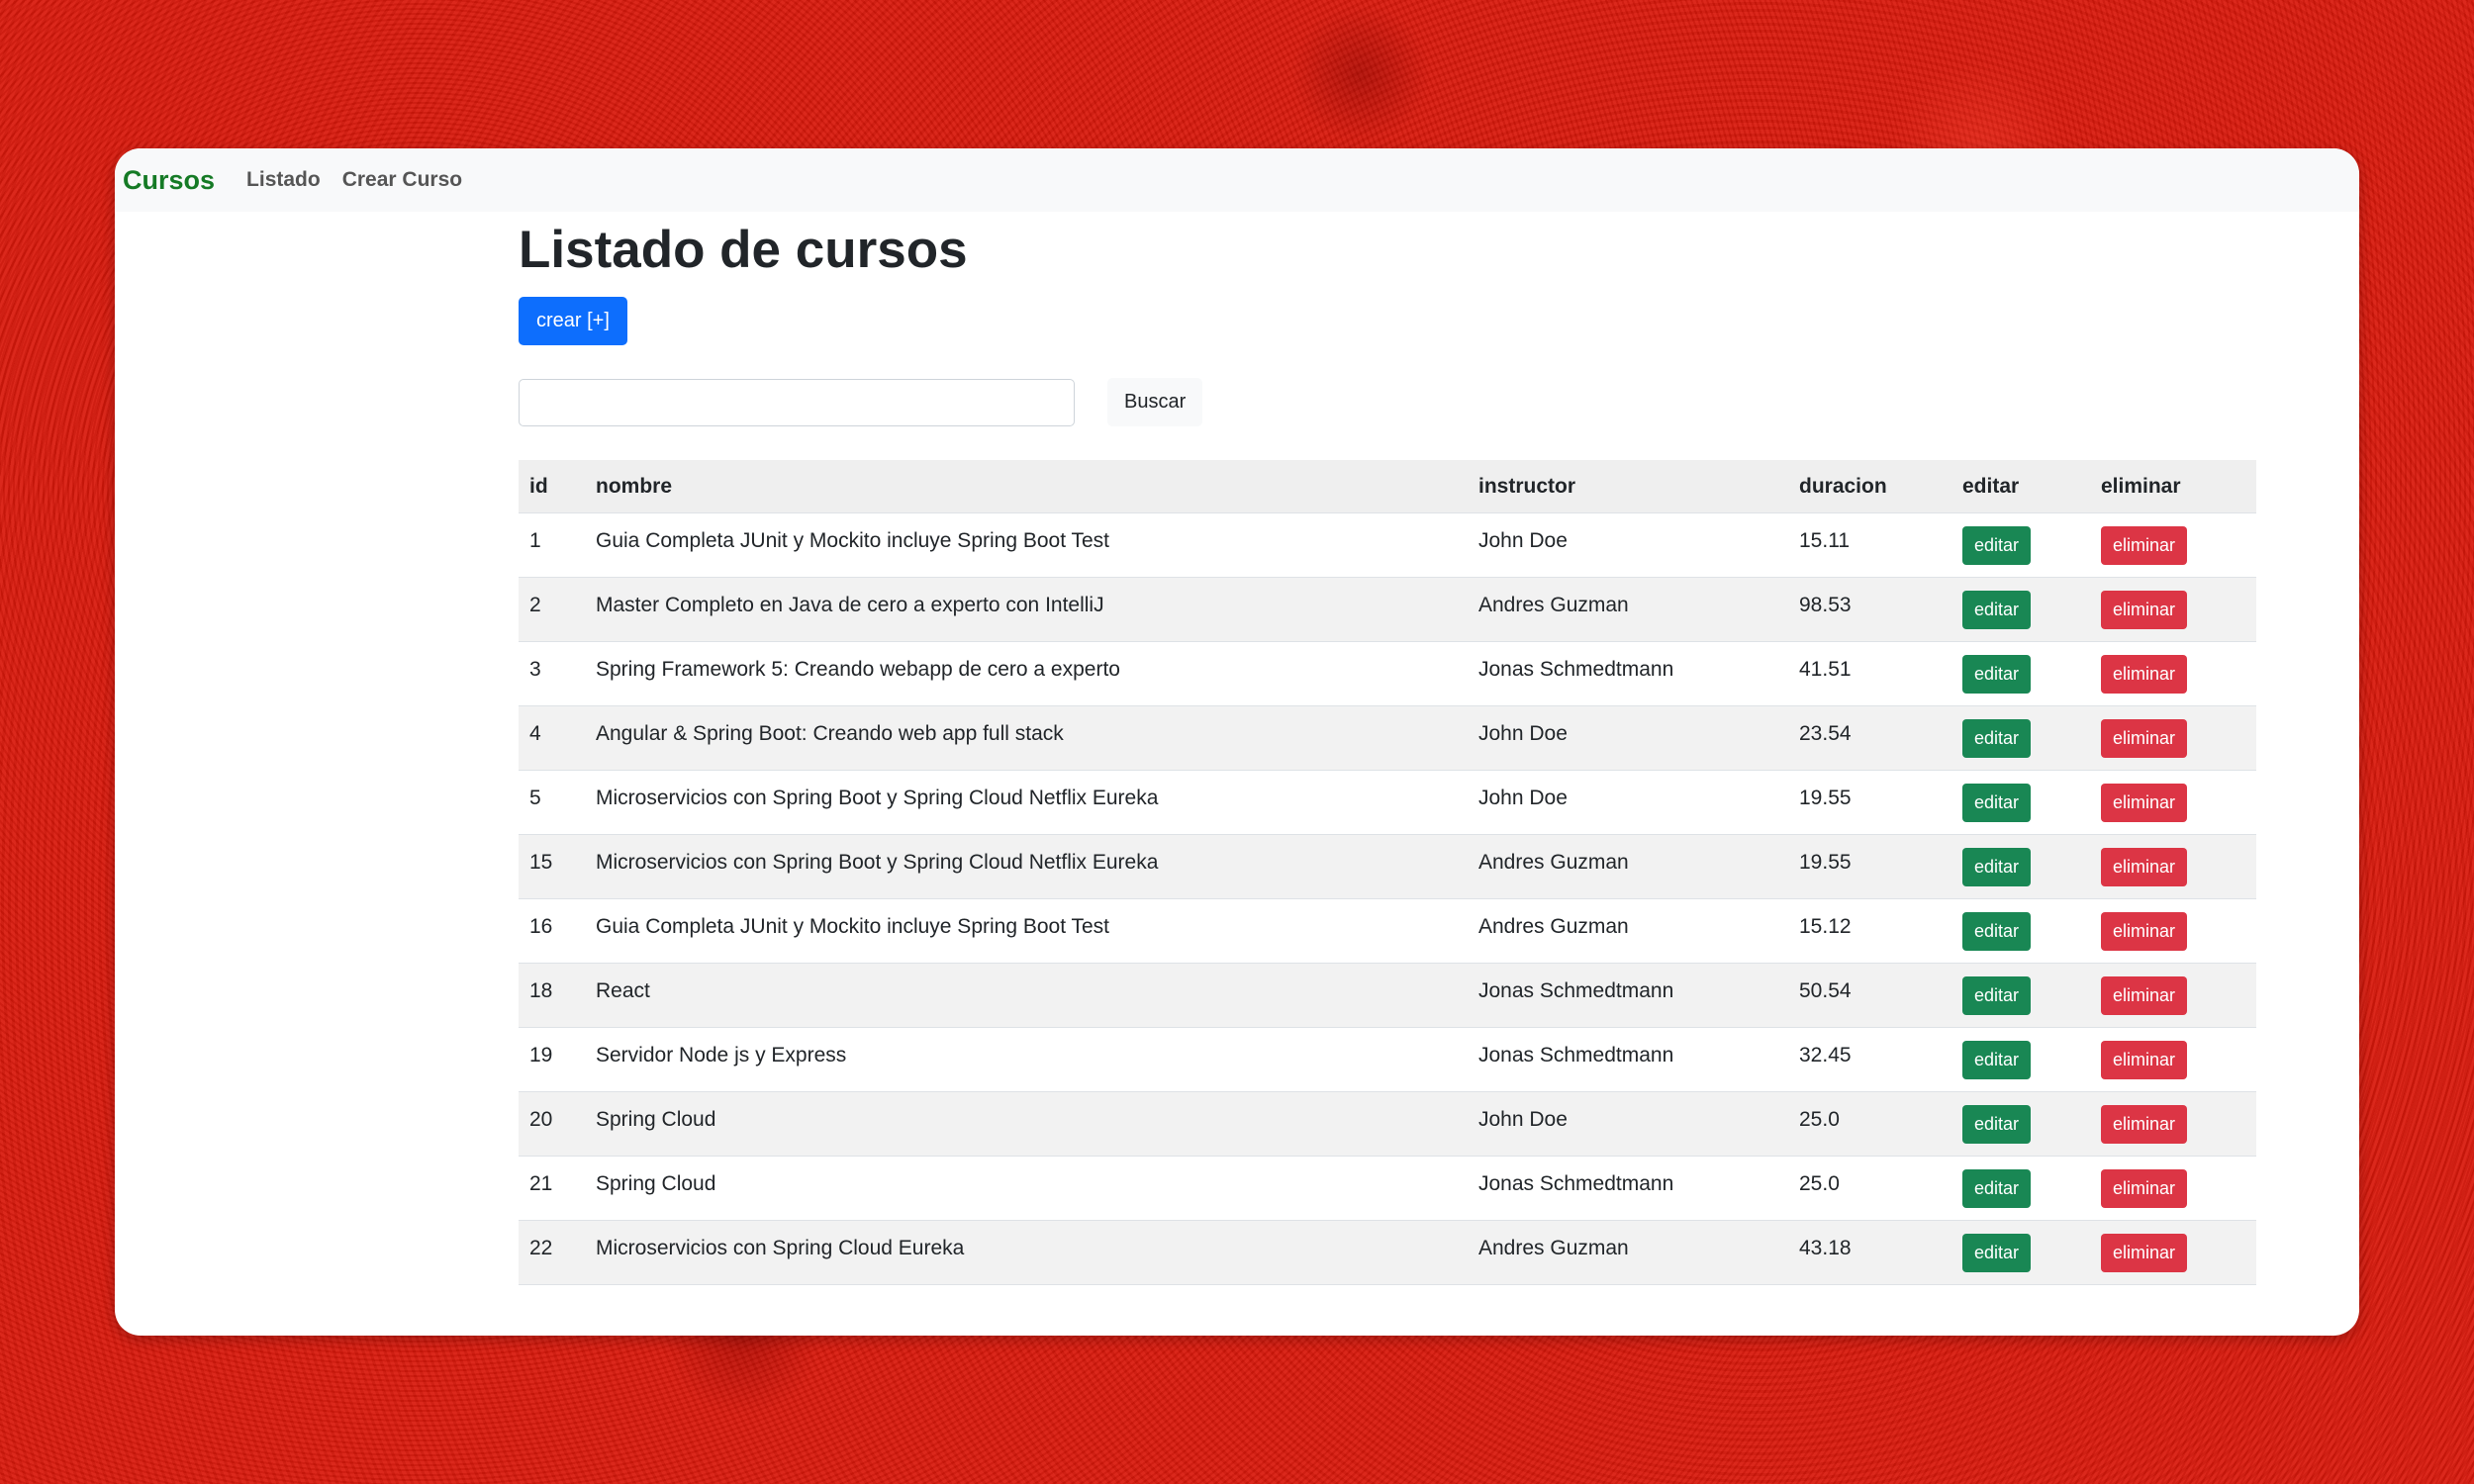  I want to click on cell-nombre-text: Servidor Node js y Express, so click(722, 1055).